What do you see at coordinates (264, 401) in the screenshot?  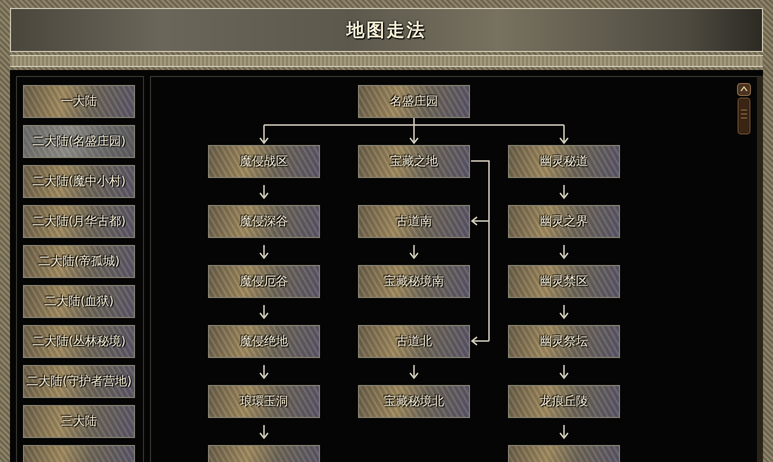 I see `map-node: 琅環玉洞` at bounding box center [264, 401].